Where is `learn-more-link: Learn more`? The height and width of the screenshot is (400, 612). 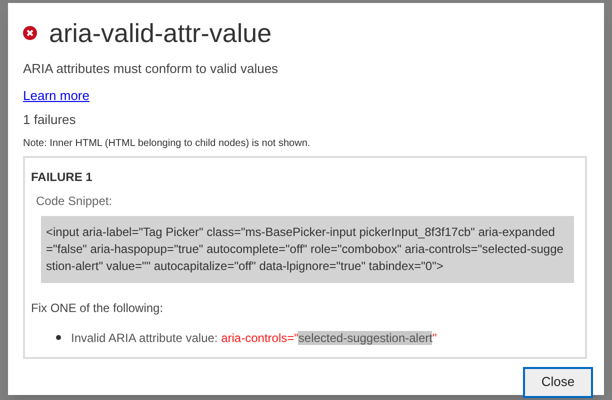
learn-more-link: Learn more is located at coordinates (56, 95).